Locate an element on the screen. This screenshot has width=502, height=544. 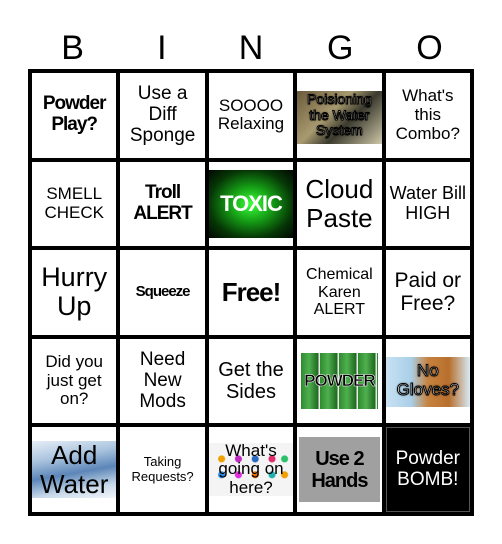
cell-text: Squeeze is located at coordinates (163, 292).